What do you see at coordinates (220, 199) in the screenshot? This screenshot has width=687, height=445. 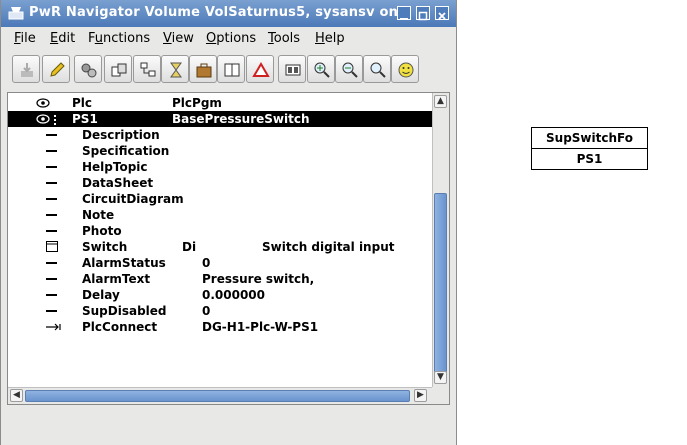 I see `tree-row: CircuitDiagram` at bounding box center [220, 199].